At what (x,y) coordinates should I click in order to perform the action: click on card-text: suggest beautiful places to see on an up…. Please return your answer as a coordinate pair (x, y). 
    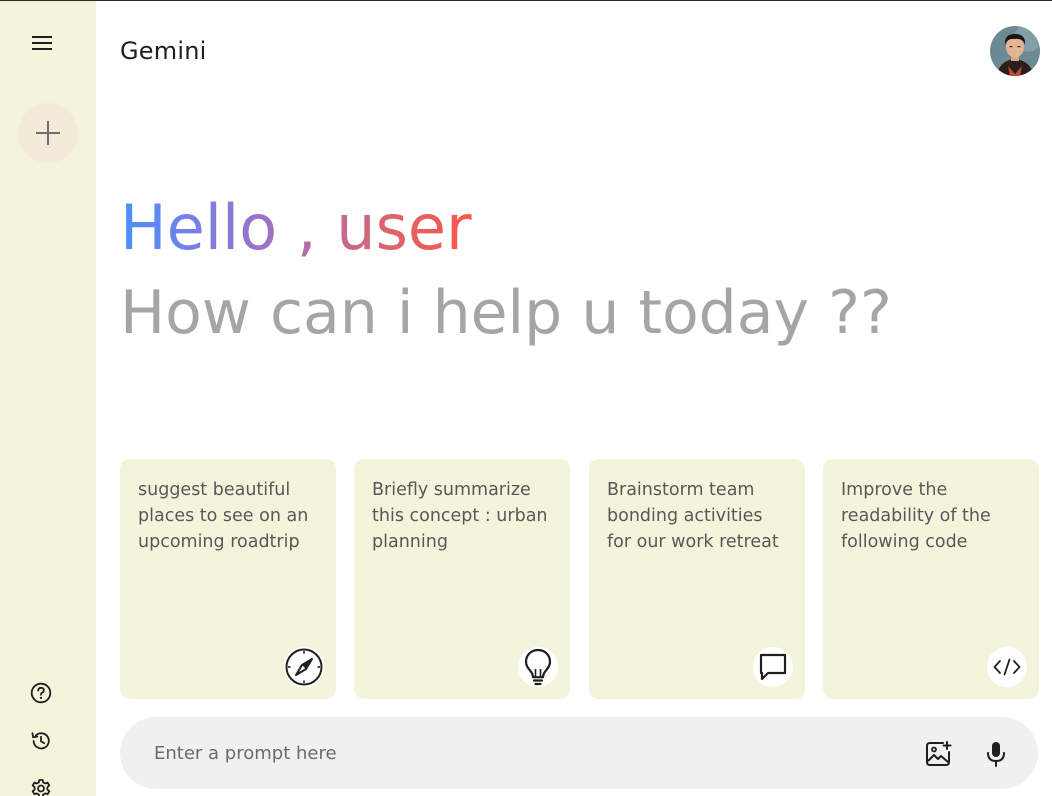
    Looking at the image, I should click on (223, 516).